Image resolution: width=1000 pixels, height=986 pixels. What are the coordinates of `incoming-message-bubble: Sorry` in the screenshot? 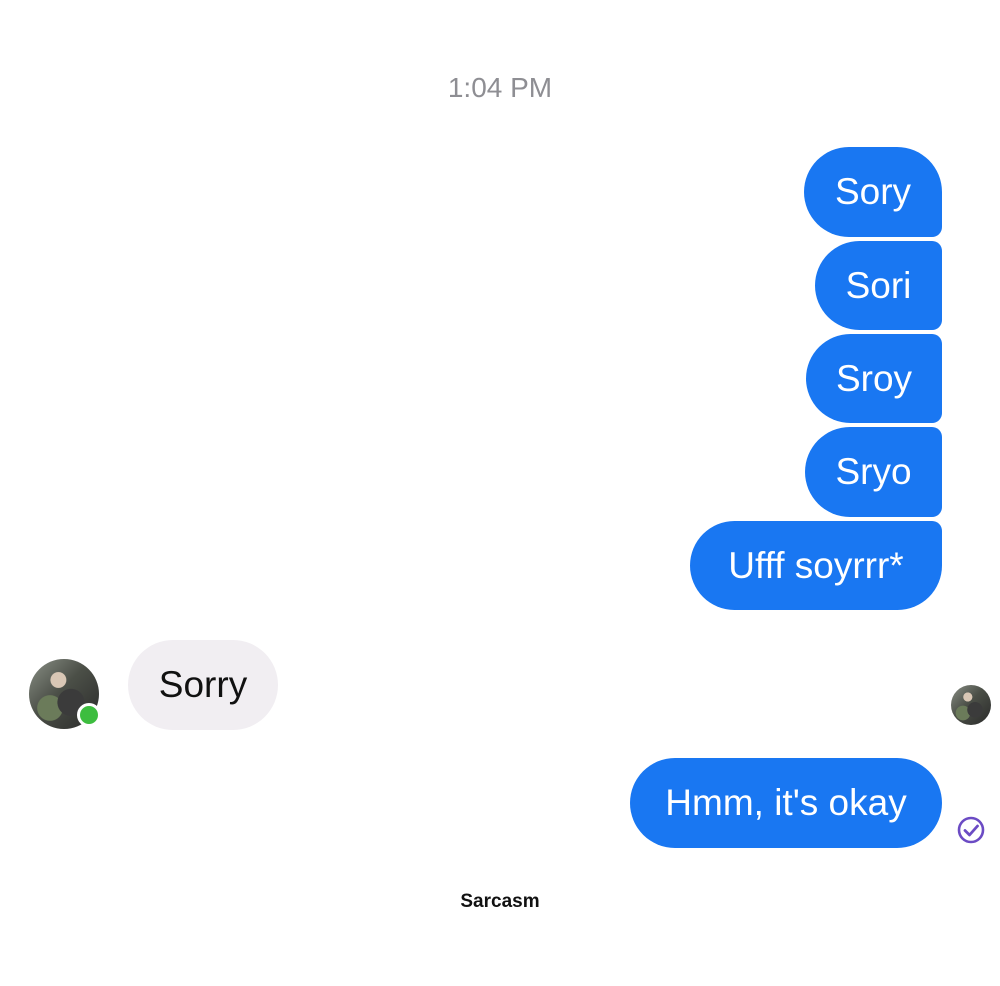 It's located at (203, 685).